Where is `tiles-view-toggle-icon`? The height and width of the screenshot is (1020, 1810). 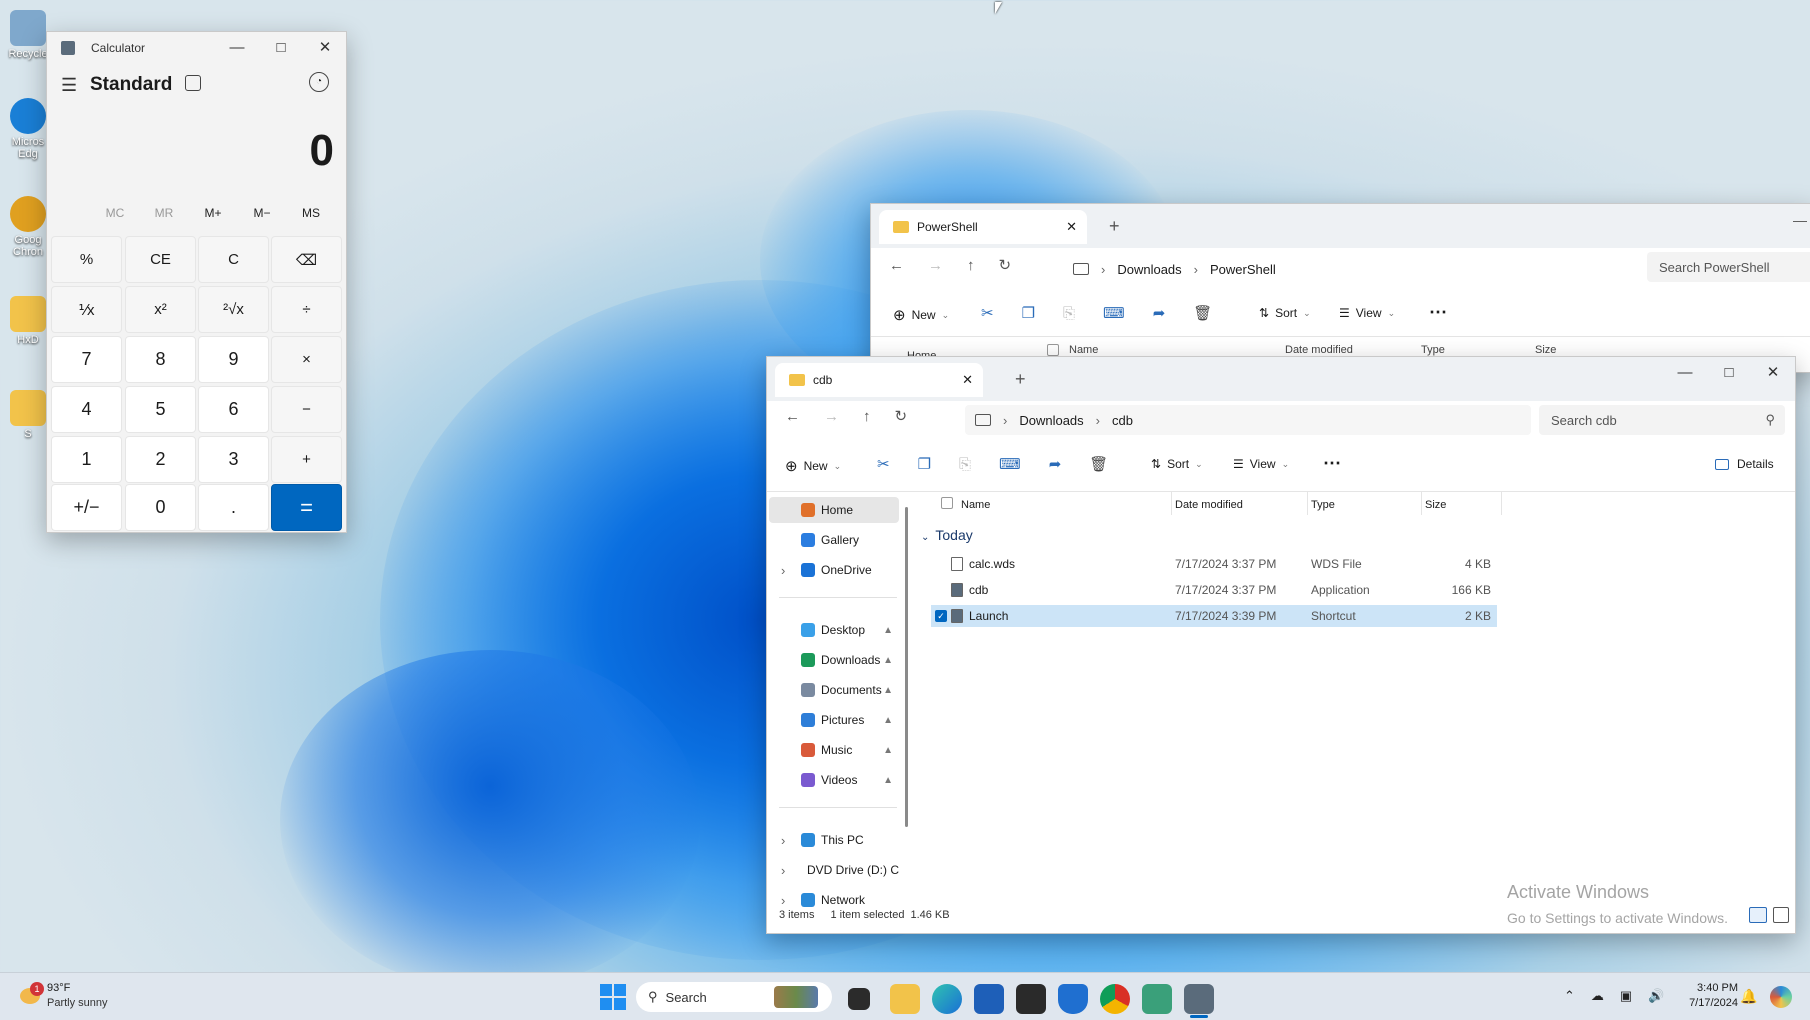 tiles-view-toggle-icon is located at coordinates (1781, 915).